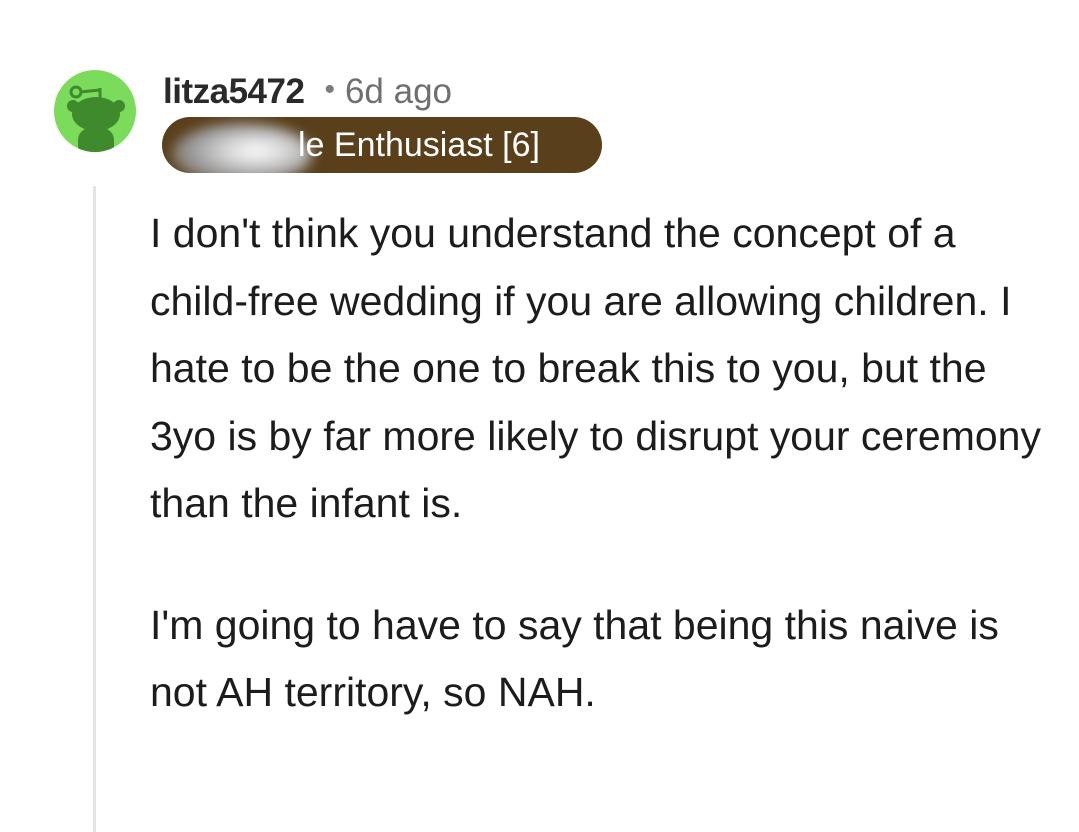  I want to click on user-flair: le Enthusiast [6], so click(382, 145).